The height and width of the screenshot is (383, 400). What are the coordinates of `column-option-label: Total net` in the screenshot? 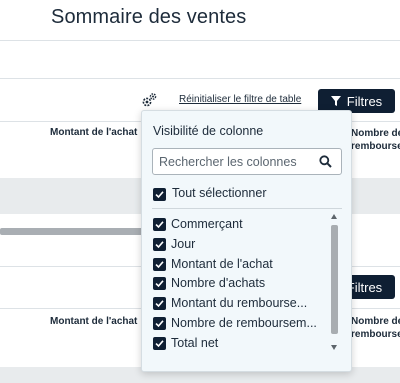 It's located at (195, 343).